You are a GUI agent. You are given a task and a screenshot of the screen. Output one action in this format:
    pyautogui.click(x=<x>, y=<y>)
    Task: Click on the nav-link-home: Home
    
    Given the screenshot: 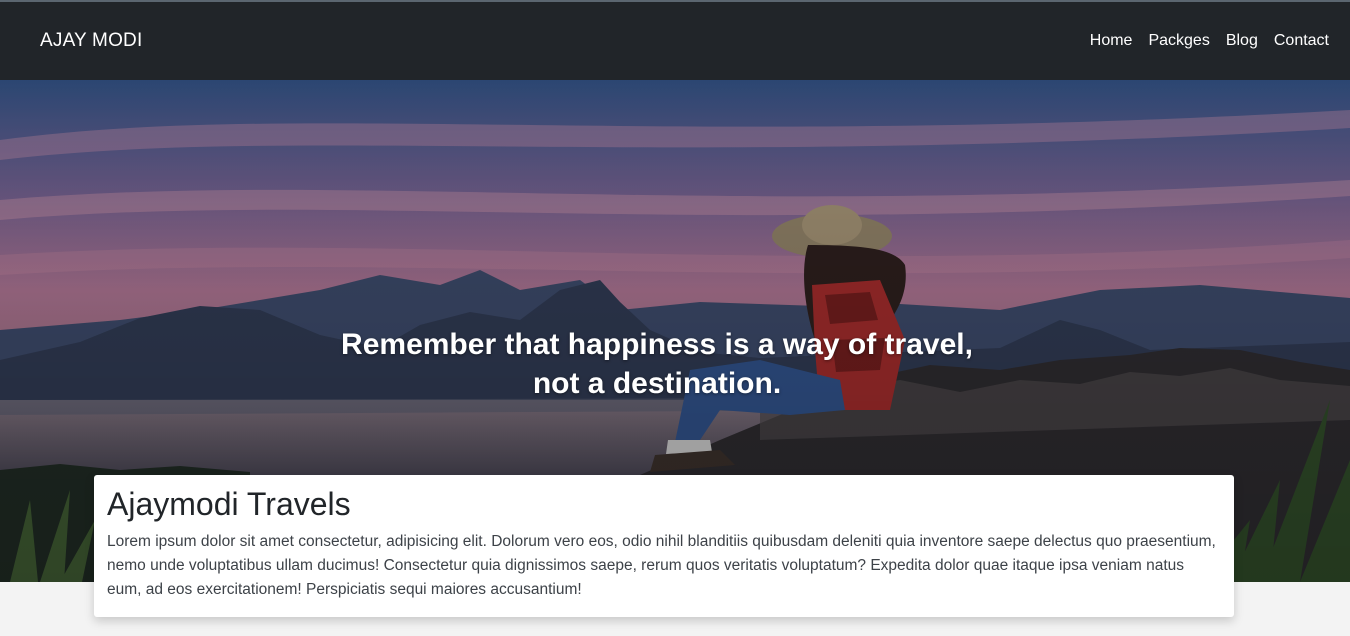 What is the action you would take?
    pyautogui.click(x=1111, y=41)
    